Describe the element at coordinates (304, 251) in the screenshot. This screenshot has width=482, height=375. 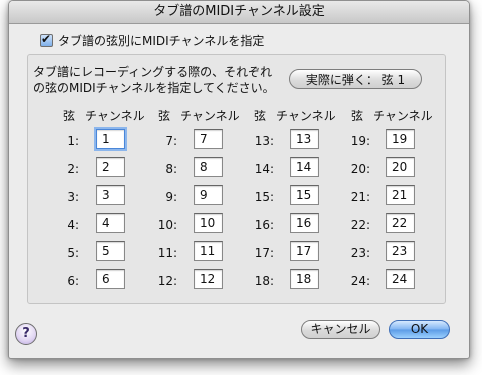
I see `channel-field-string-17: 17` at that location.